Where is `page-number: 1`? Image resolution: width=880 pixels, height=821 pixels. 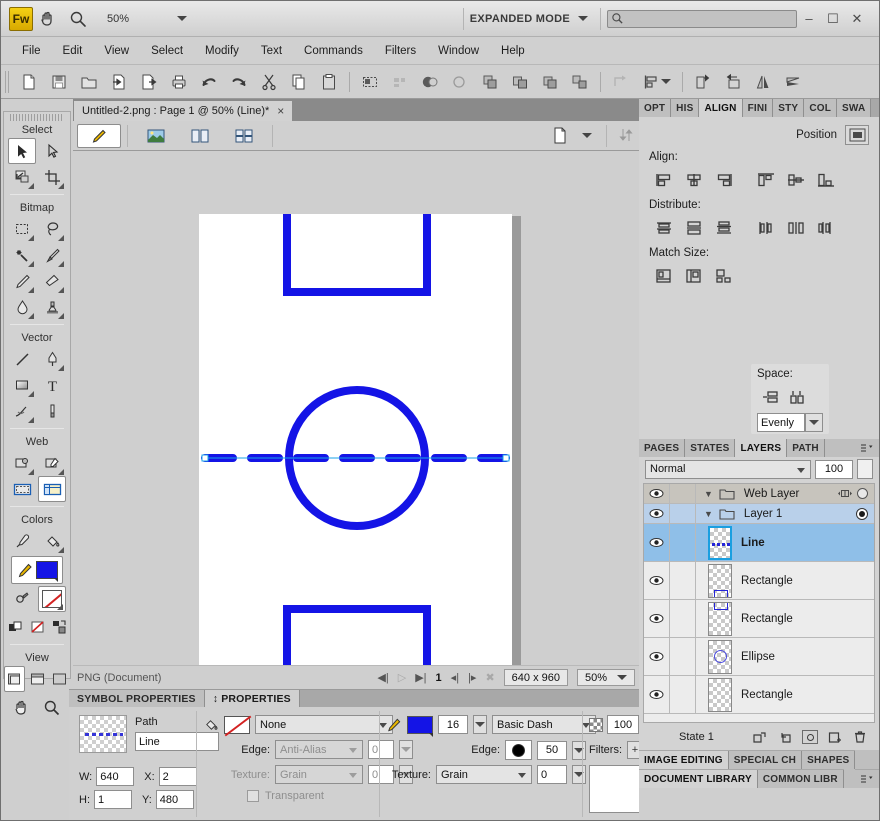 page-number: 1 is located at coordinates (439, 678).